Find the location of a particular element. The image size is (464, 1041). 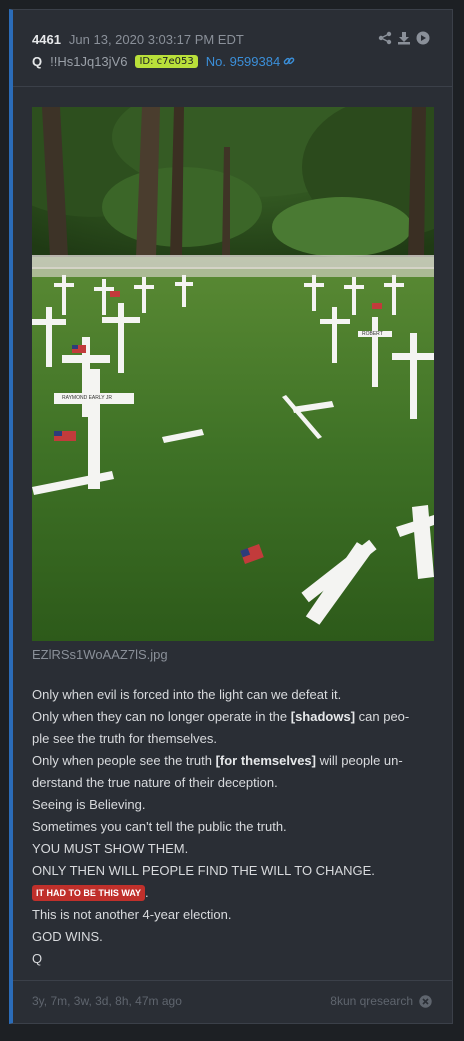

message-line: YOU MUST SHOW THEM. is located at coordinates (110, 848).